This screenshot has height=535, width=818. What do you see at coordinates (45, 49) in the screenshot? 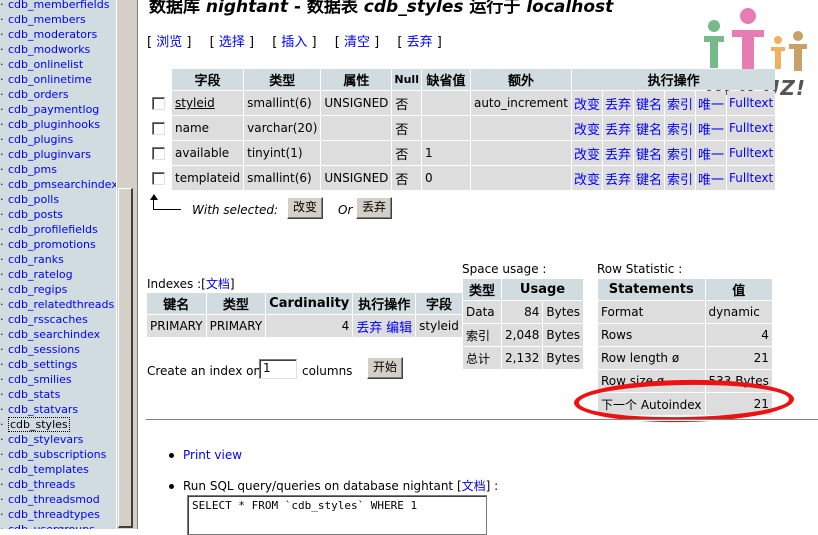
I see `sidebar-item-cdb-modworks: · cdb_modworks` at bounding box center [45, 49].